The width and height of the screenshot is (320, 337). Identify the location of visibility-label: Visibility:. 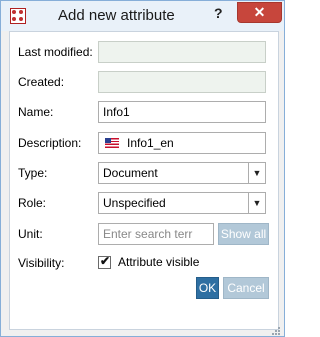
(41, 263).